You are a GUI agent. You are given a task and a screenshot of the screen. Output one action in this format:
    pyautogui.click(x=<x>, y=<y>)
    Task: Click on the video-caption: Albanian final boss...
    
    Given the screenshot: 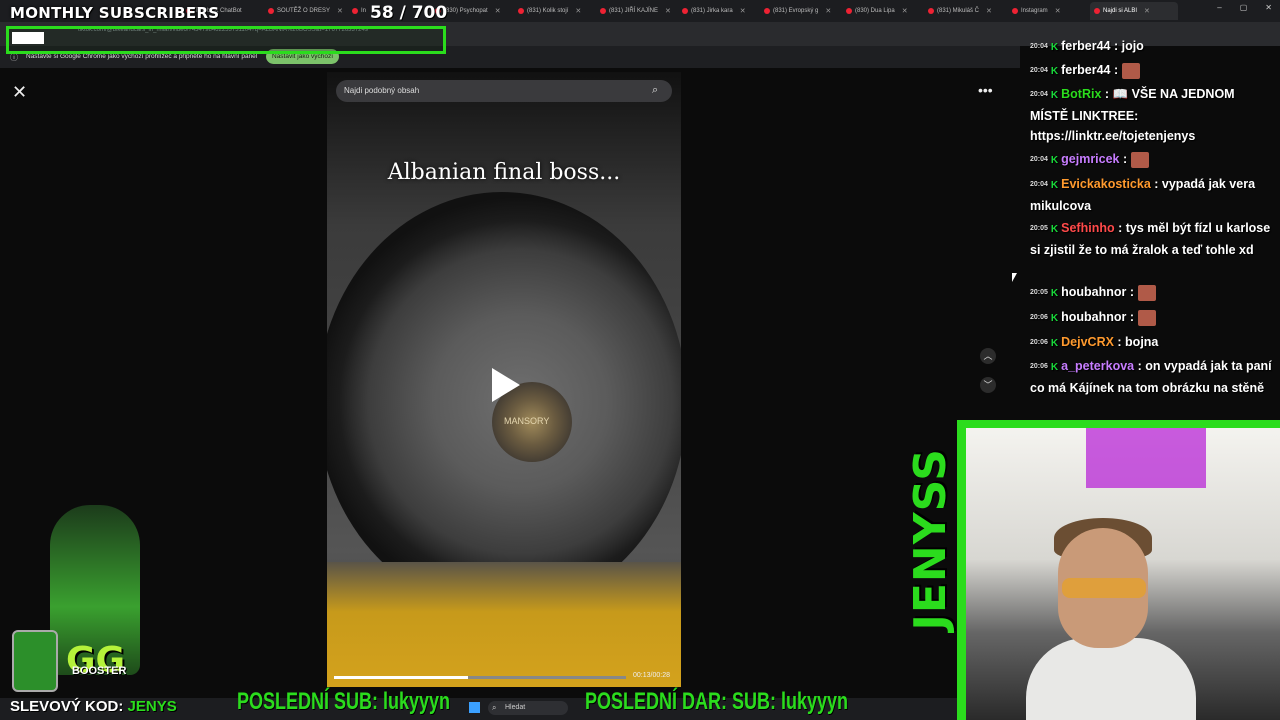 What is the action you would take?
    pyautogui.click(x=504, y=172)
    